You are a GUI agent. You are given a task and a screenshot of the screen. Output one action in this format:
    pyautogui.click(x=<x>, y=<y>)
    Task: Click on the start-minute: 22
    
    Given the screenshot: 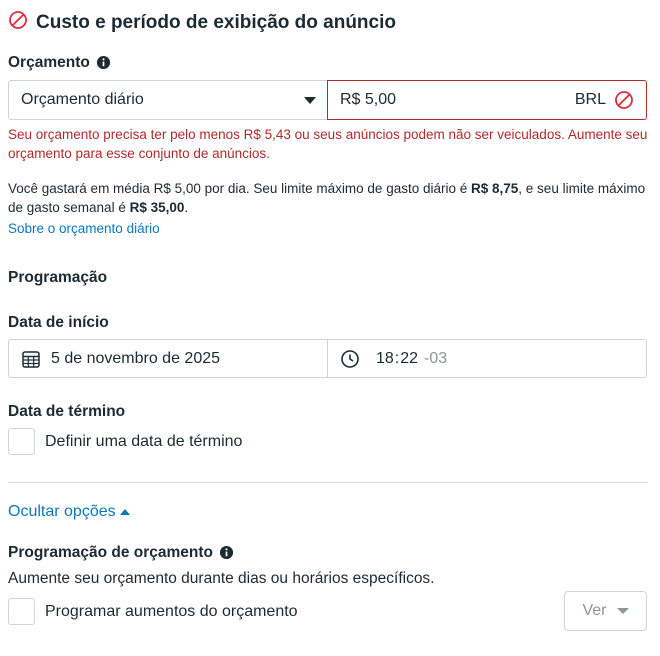 What is the action you would take?
    pyautogui.click(x=409, y=359)
    